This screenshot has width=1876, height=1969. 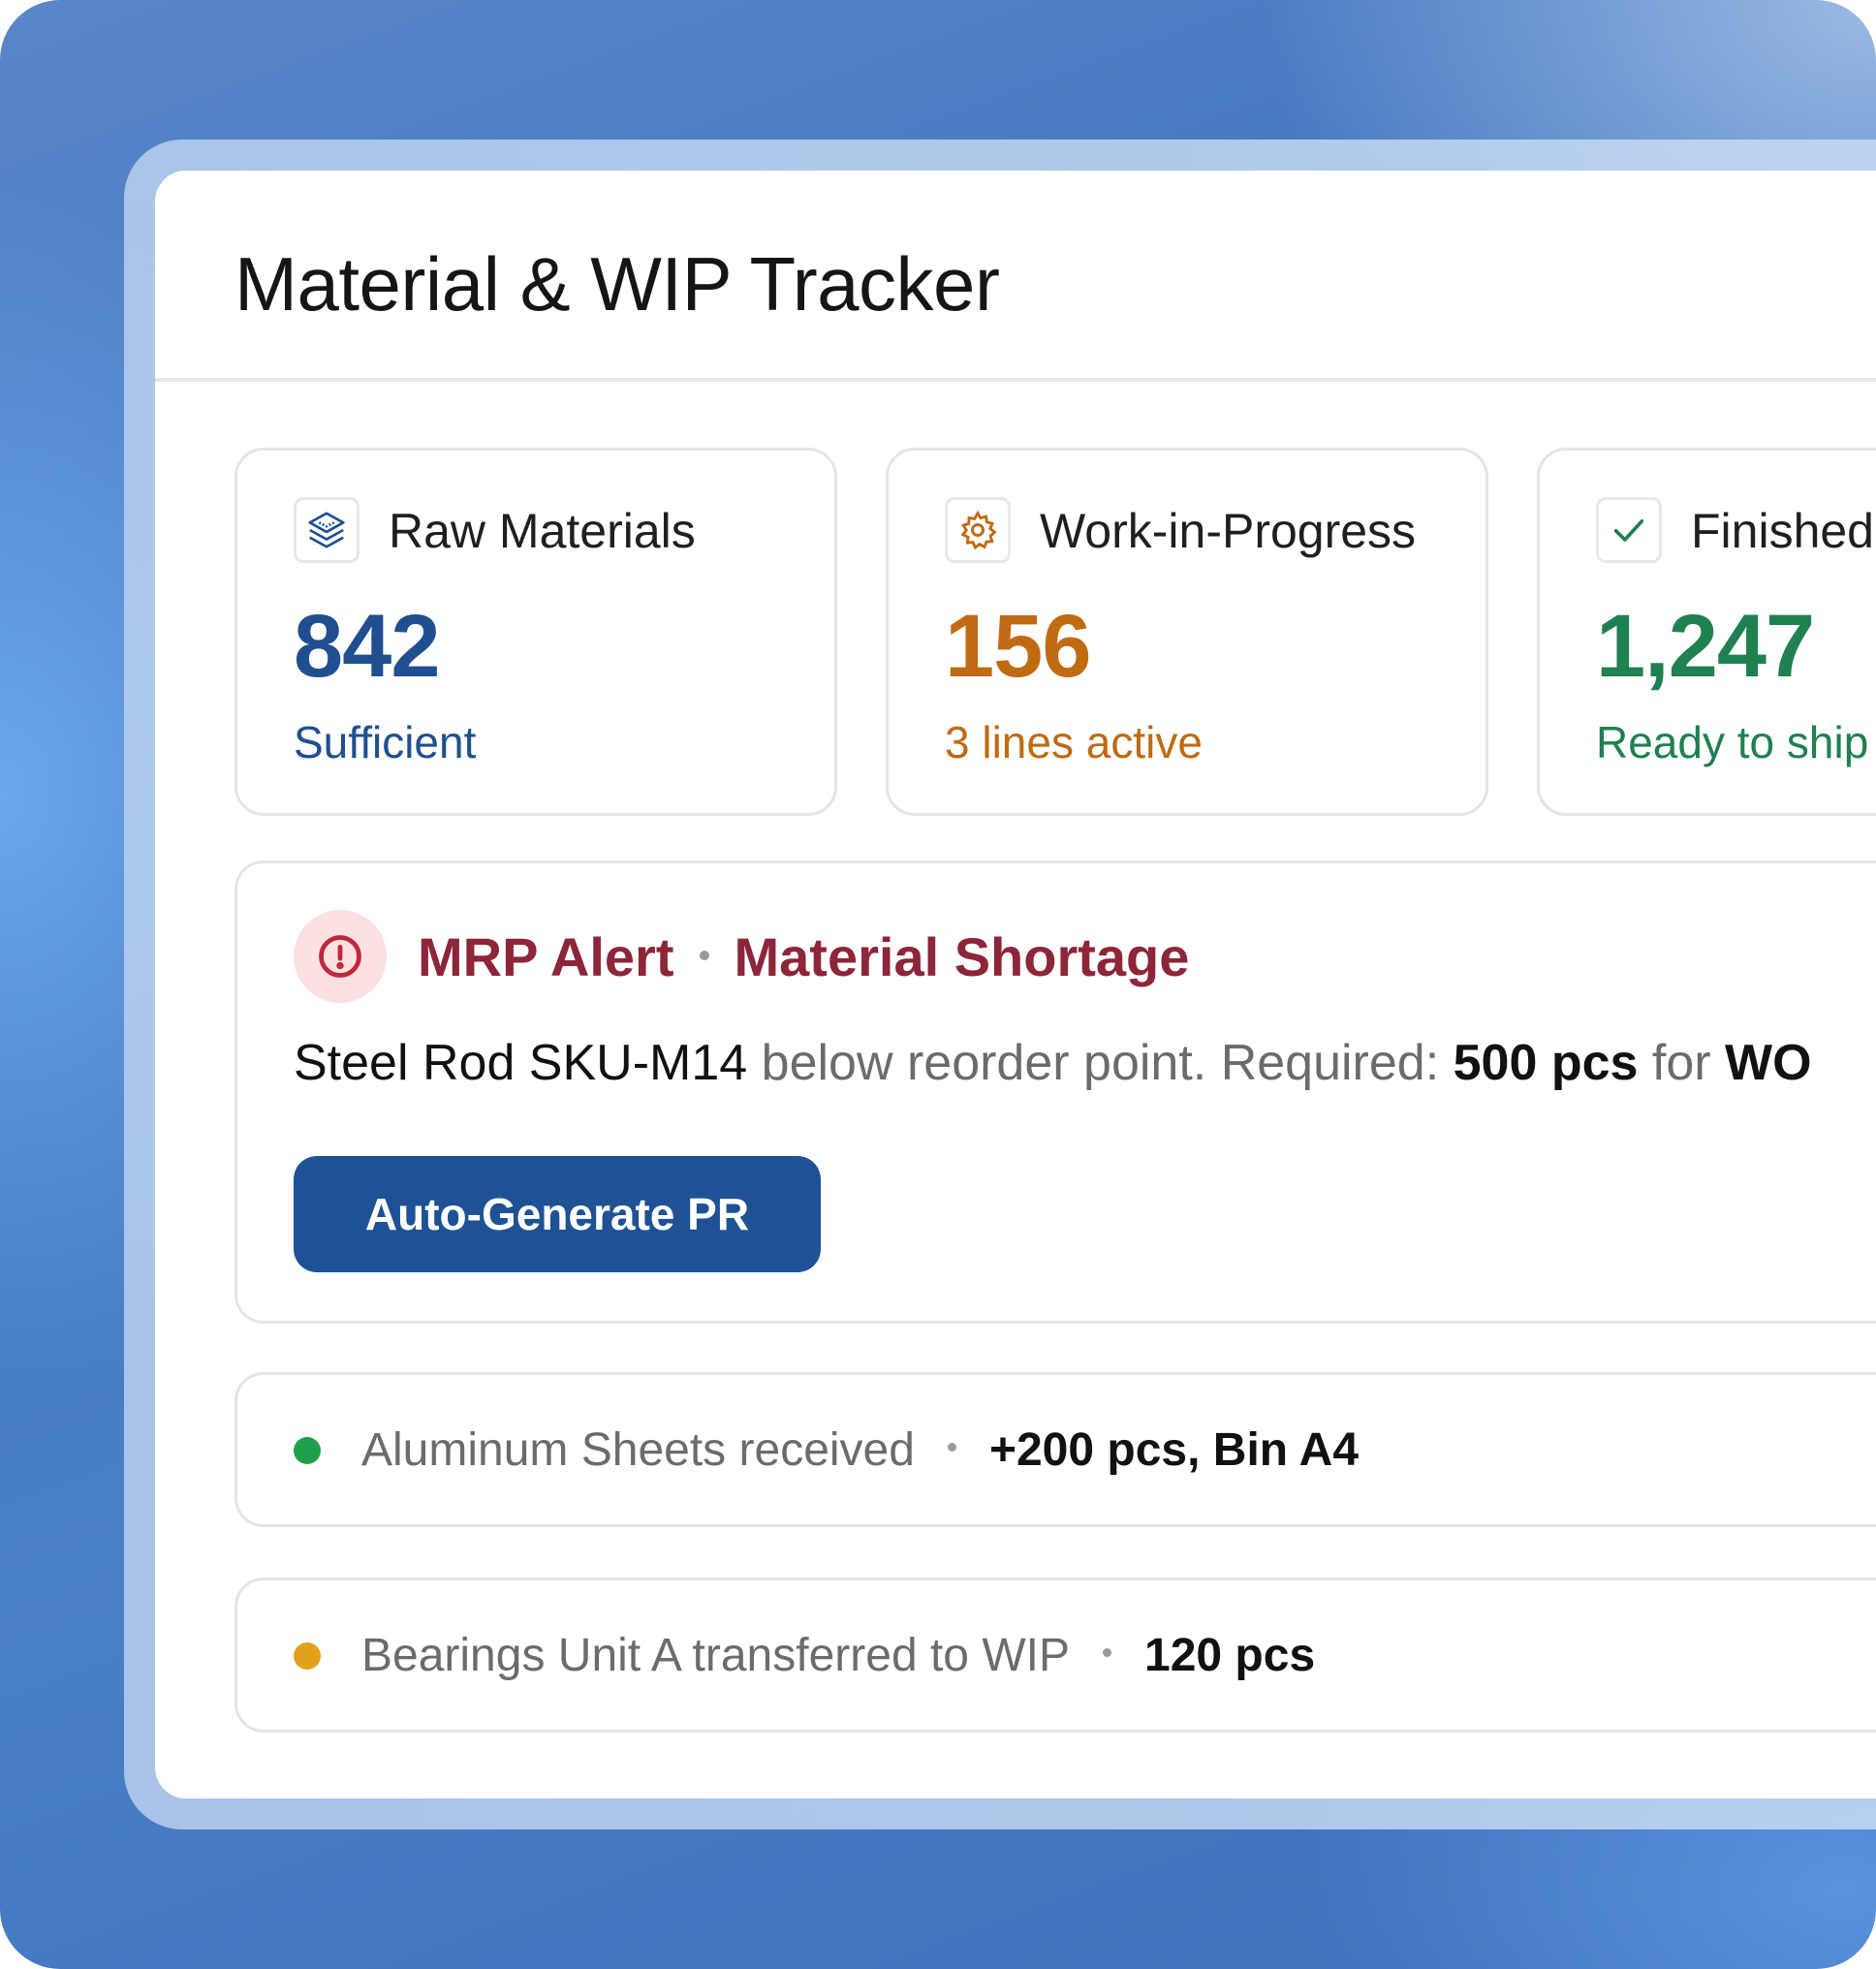 What do you see at coordinates (1682, 1063) in the screenshot?
I see `alert-for: for` at bounding box center [1682, 1063].